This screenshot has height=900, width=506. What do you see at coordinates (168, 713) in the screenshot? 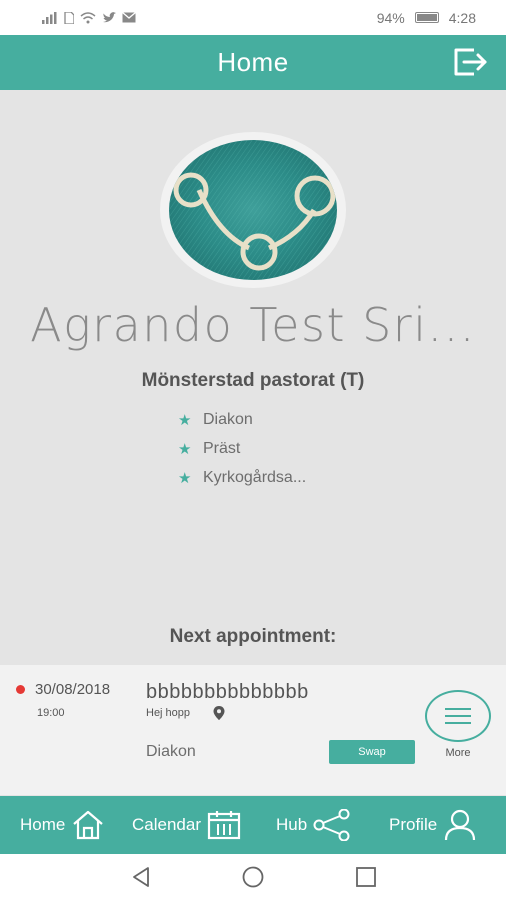
I see `appointment-description: Hej hopp` at bounding box center [168, 713].